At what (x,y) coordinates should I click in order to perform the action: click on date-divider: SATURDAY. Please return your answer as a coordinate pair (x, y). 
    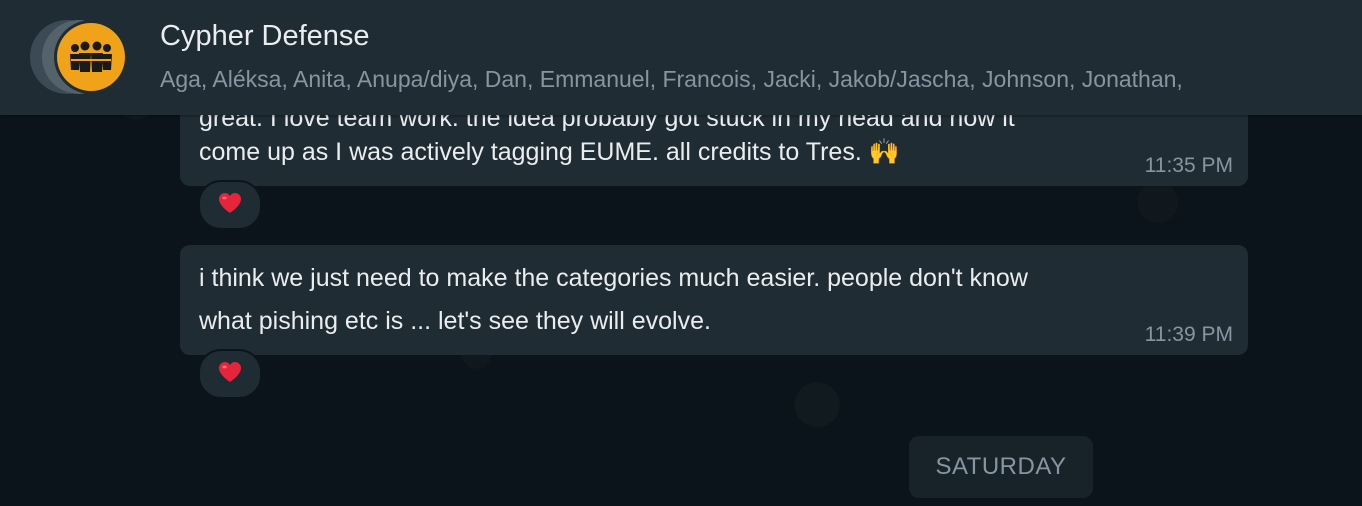
    Looking at the image, I should click on (1001, 467).